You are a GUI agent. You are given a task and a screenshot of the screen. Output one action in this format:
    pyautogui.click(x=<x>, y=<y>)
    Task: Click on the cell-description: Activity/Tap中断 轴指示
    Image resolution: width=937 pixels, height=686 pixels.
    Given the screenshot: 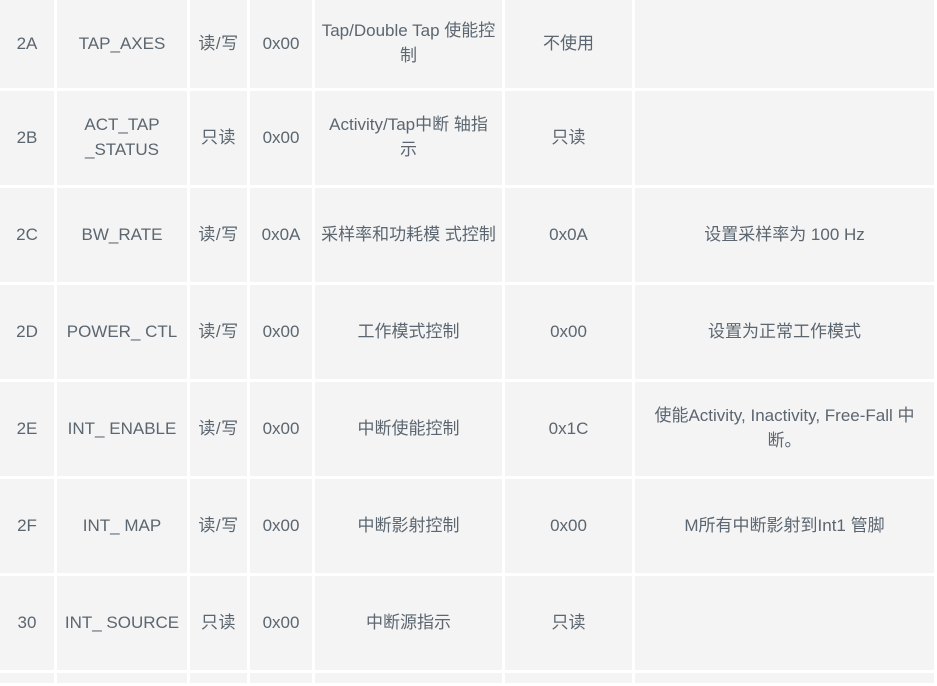 What is the action you would take?
    pyautogui.click(x=408, y=138)
    